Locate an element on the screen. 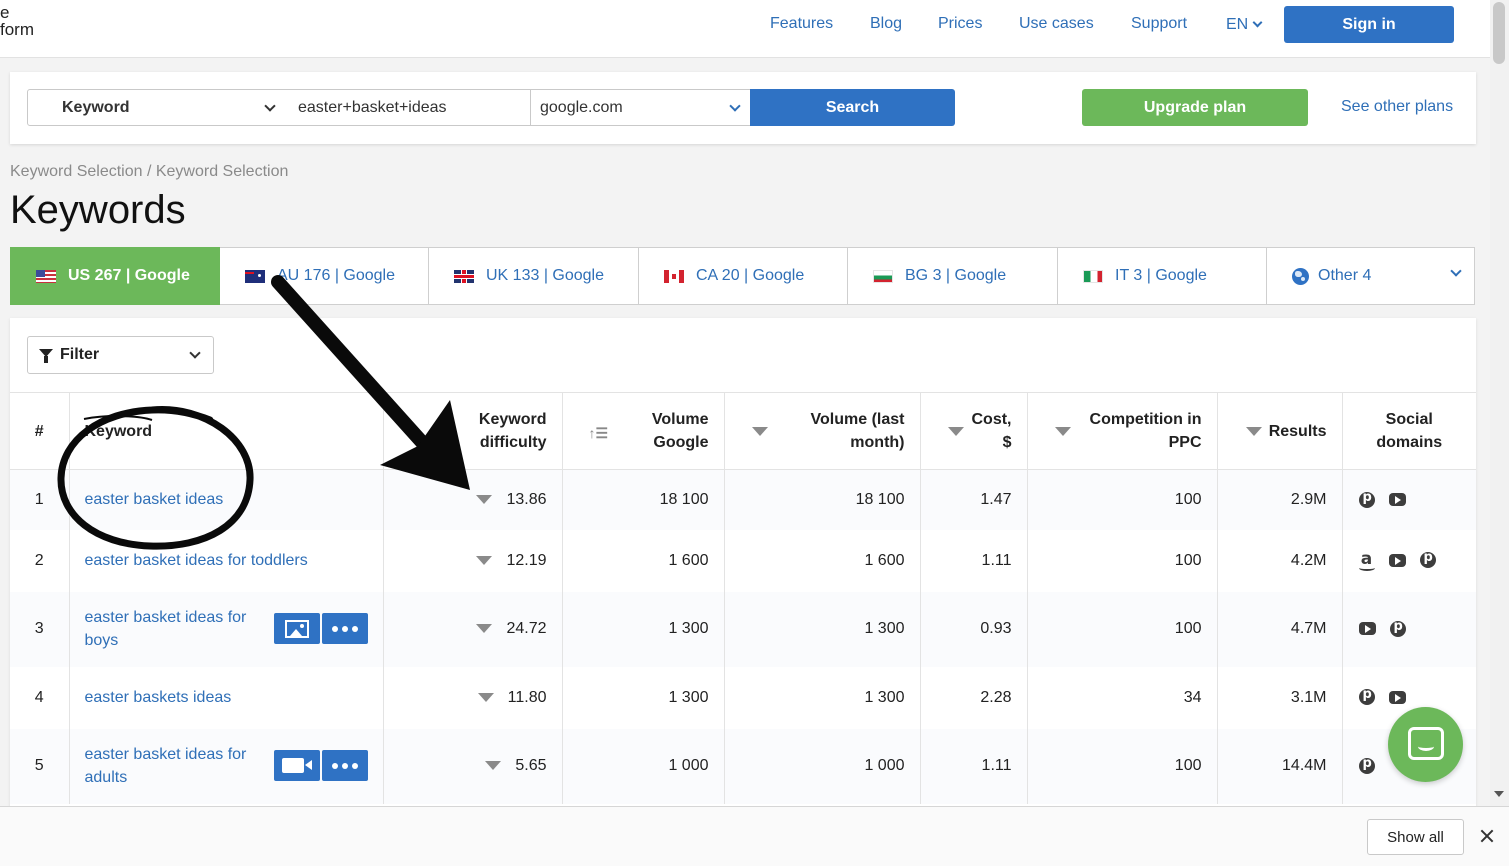  bg-flag-icon is located at coordinates (883, 276).